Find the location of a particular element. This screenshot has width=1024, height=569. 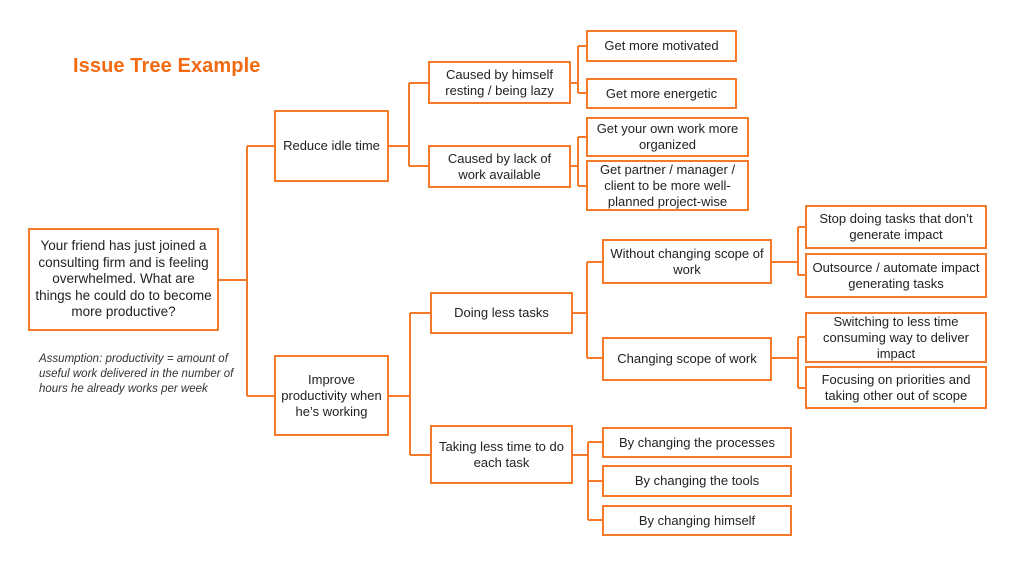

node-caused-by-lack-of-work: Caused by lack of work available is located at coordinates (499, 166).